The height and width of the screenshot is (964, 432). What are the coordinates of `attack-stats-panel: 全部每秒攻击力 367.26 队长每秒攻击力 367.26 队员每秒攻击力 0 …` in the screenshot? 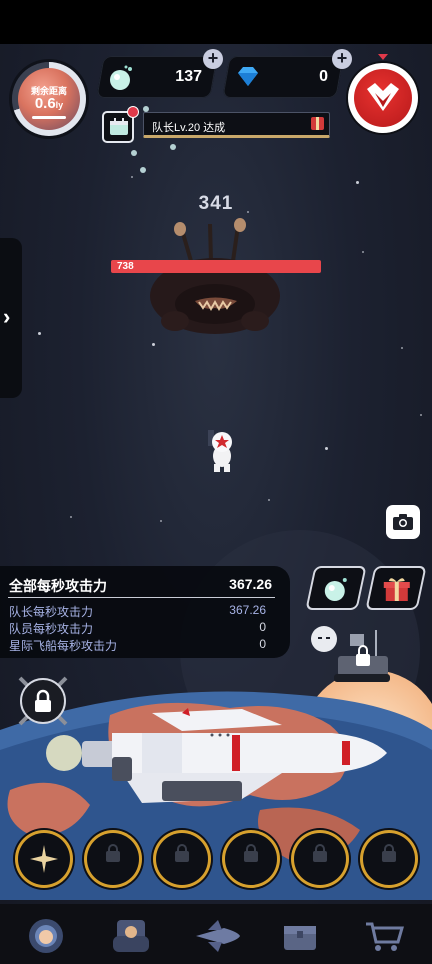 It's located at (145, 612).